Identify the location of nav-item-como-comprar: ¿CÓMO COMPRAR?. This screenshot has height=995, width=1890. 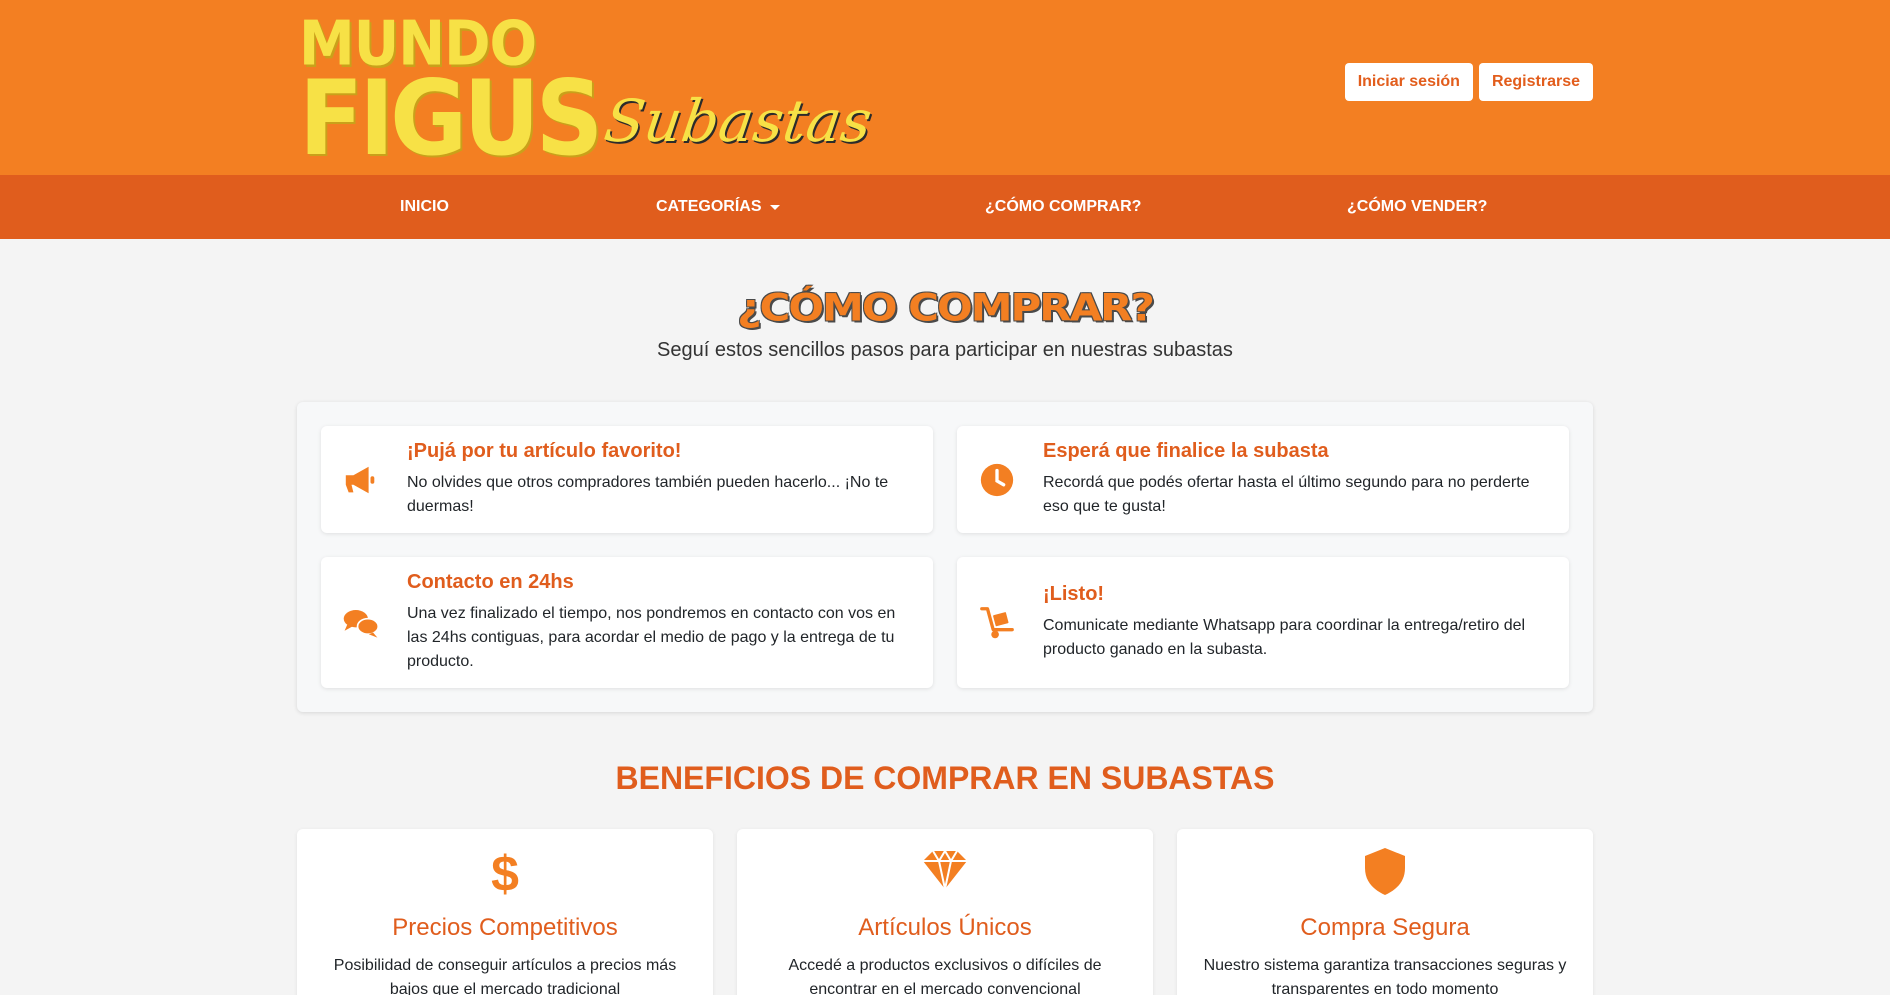
(1063, 207).